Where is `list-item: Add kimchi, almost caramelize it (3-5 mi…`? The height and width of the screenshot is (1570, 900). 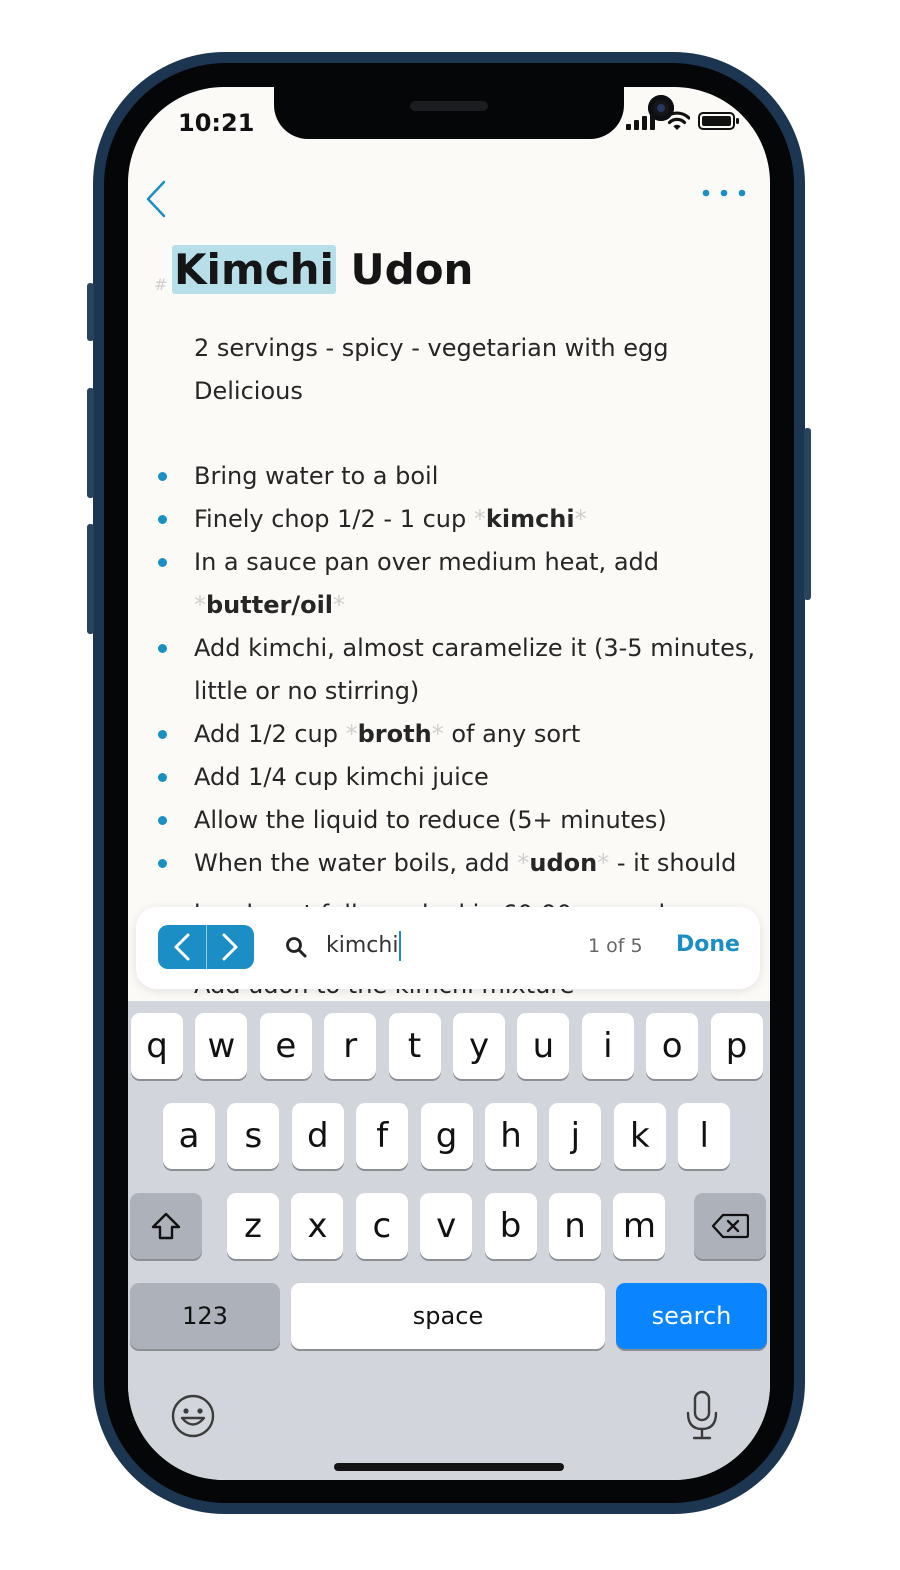 list-item: Add kimchi, almost caramelize it (3-5 mi… is located at coordinates (449, 648).